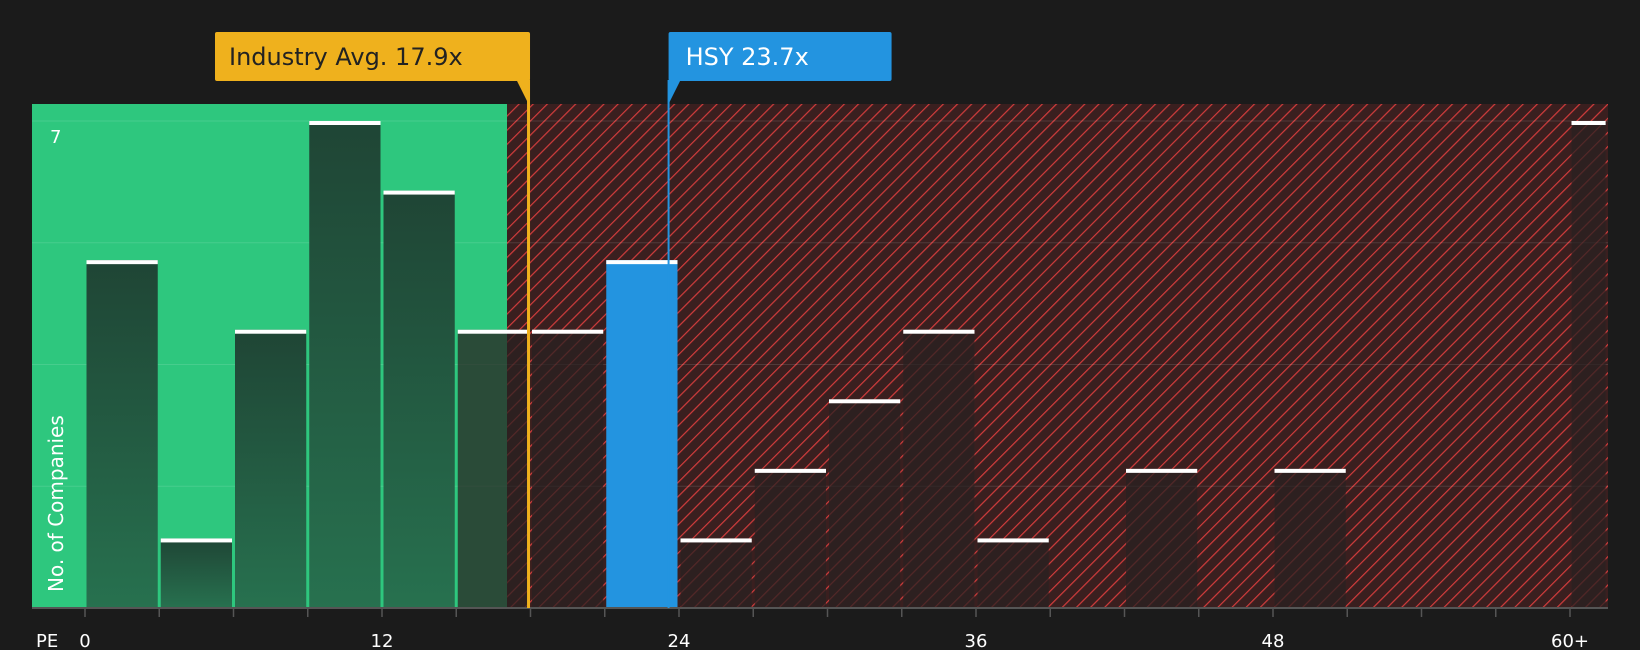 The image size is (1640, 650). Describe the element at coordinates (1273, 640) in the screenshot. I see `x-tick-label: 48` at that location.